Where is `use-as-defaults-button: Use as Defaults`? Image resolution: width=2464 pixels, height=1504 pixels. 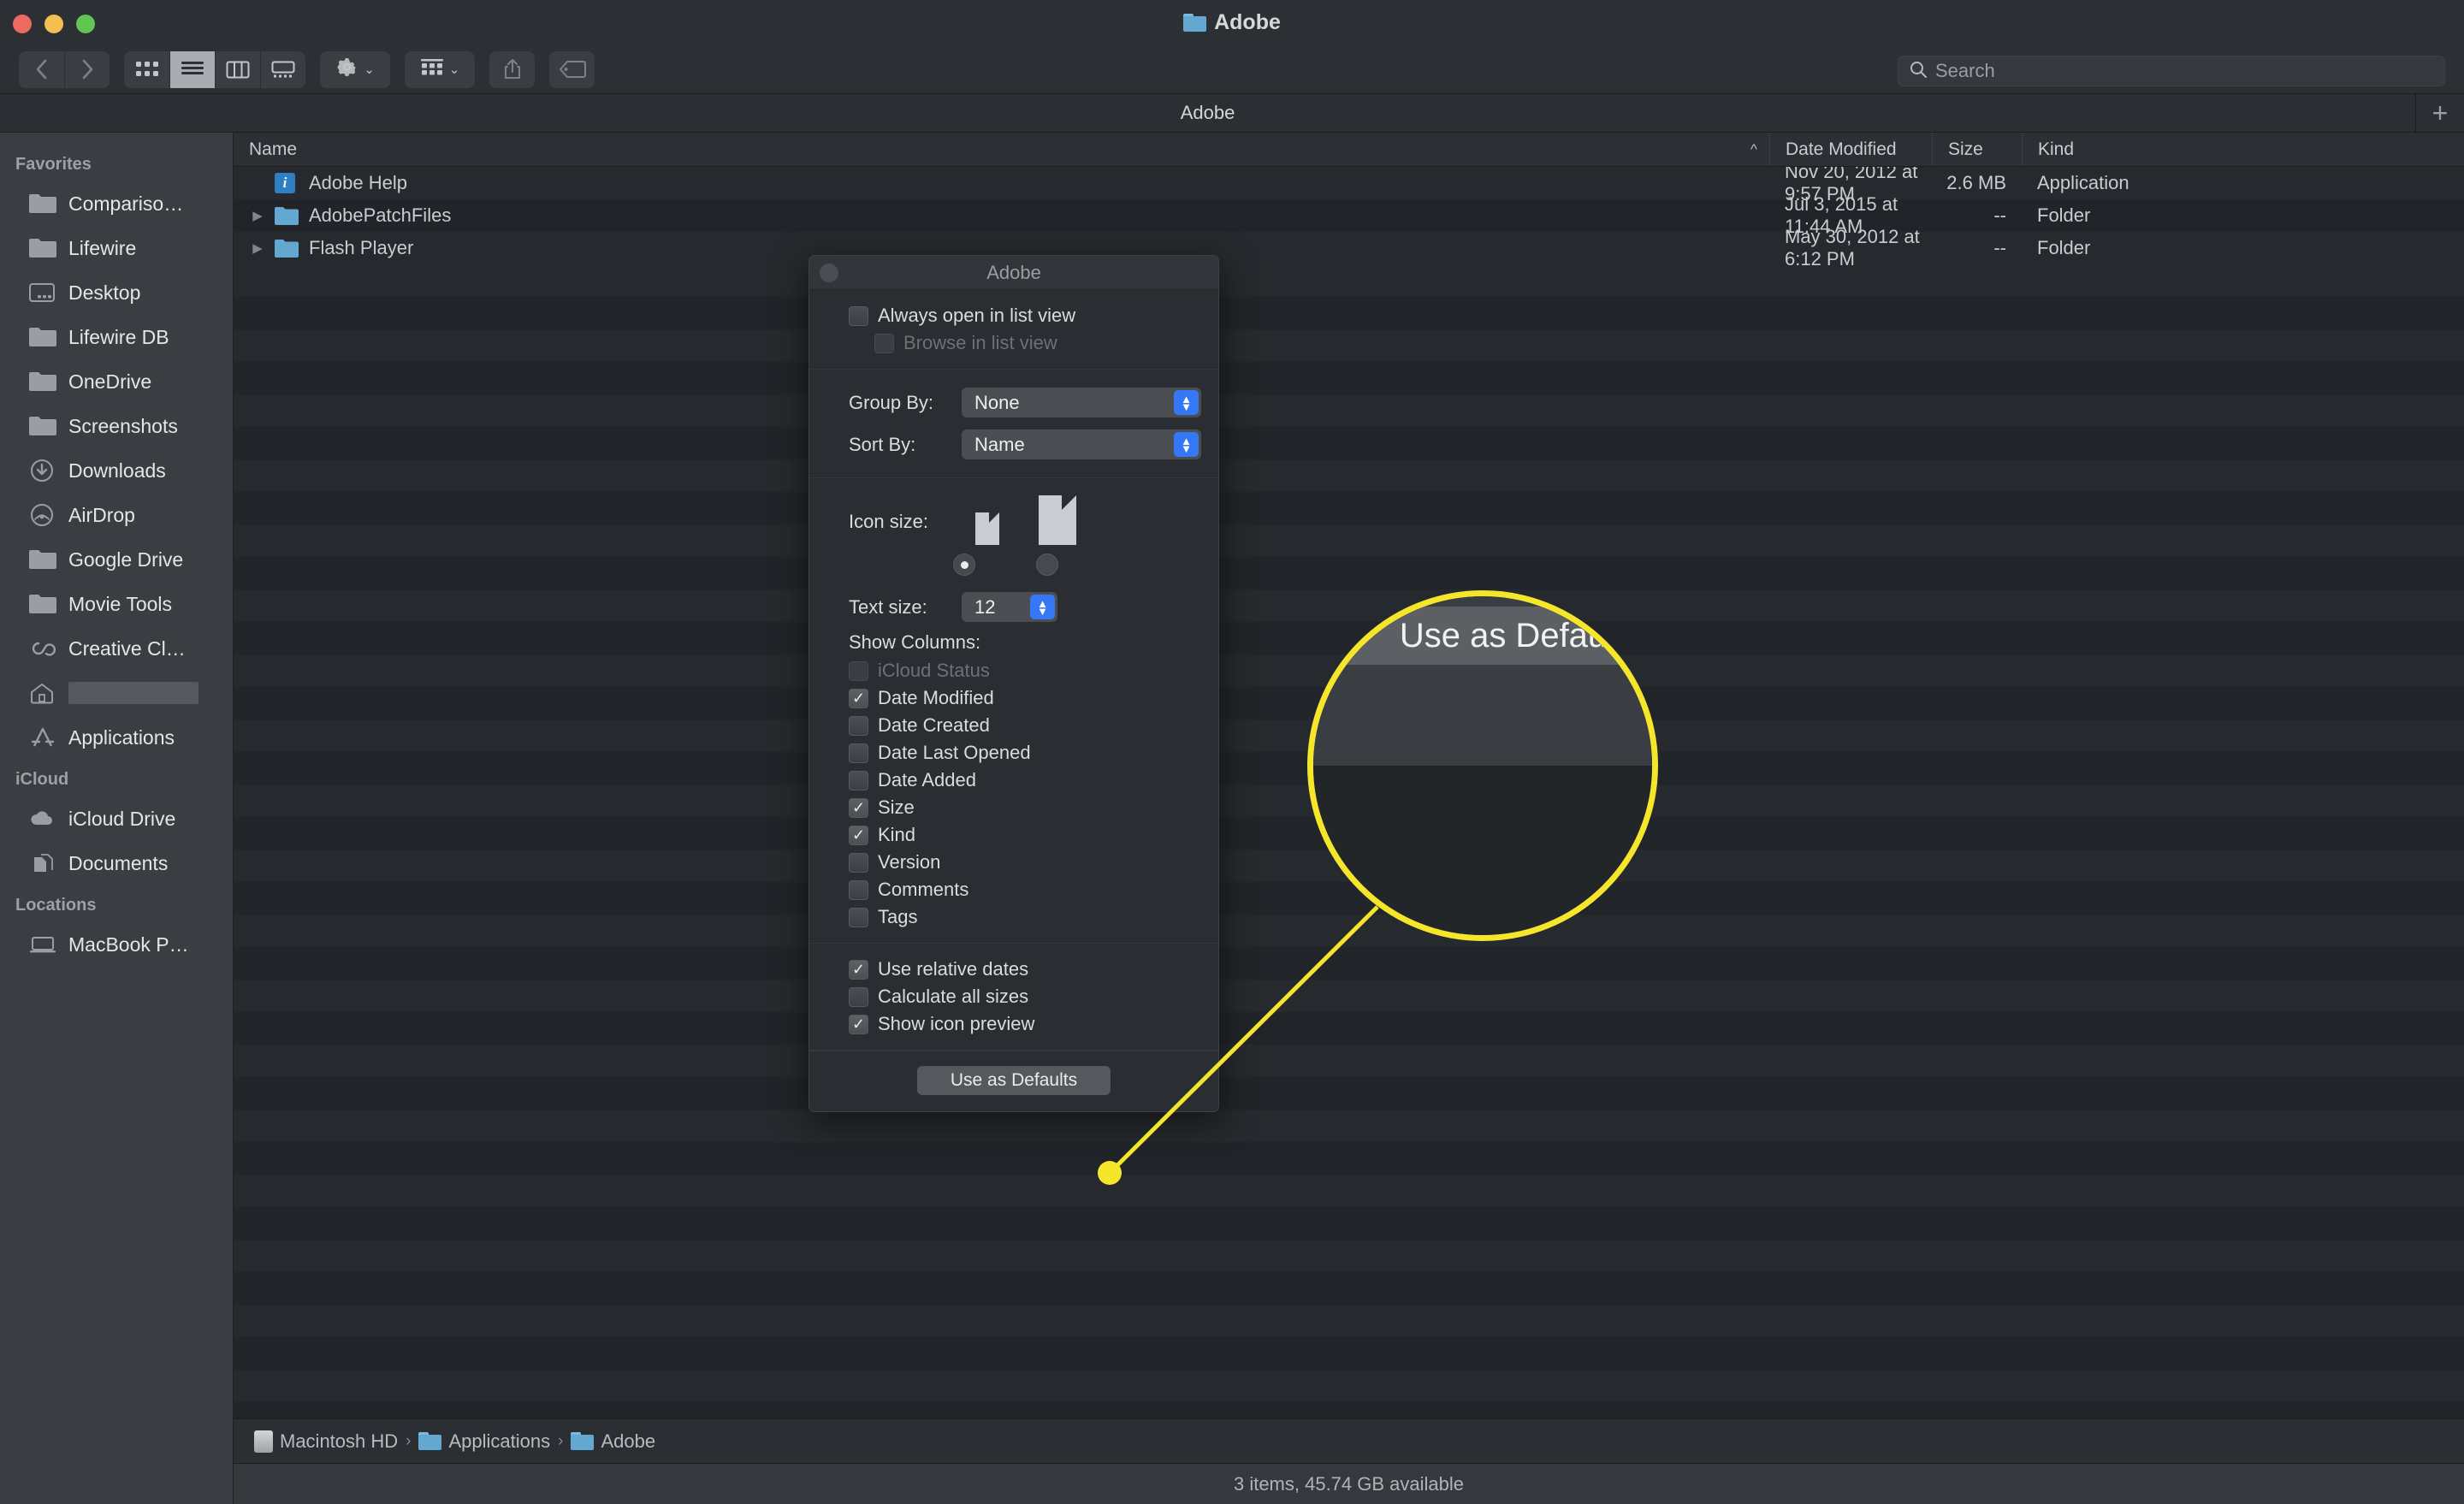 use-as-defaults-button: Use as Defaults is located at coordinates (1014, 1081).